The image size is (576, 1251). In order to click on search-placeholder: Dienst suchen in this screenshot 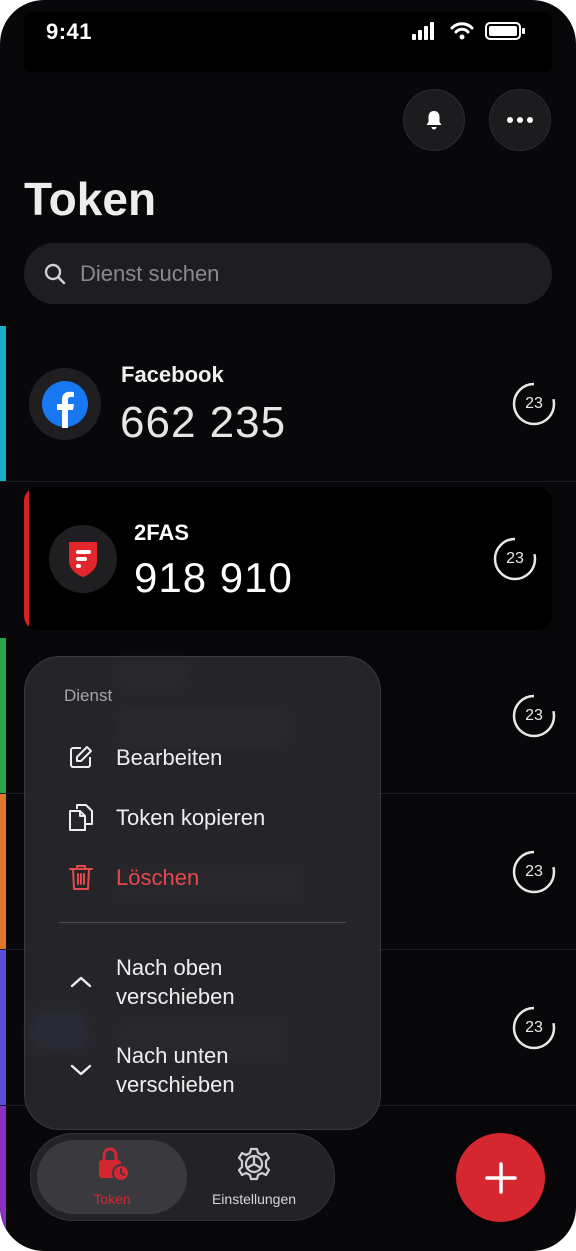, I will do `click(150, 273)`.